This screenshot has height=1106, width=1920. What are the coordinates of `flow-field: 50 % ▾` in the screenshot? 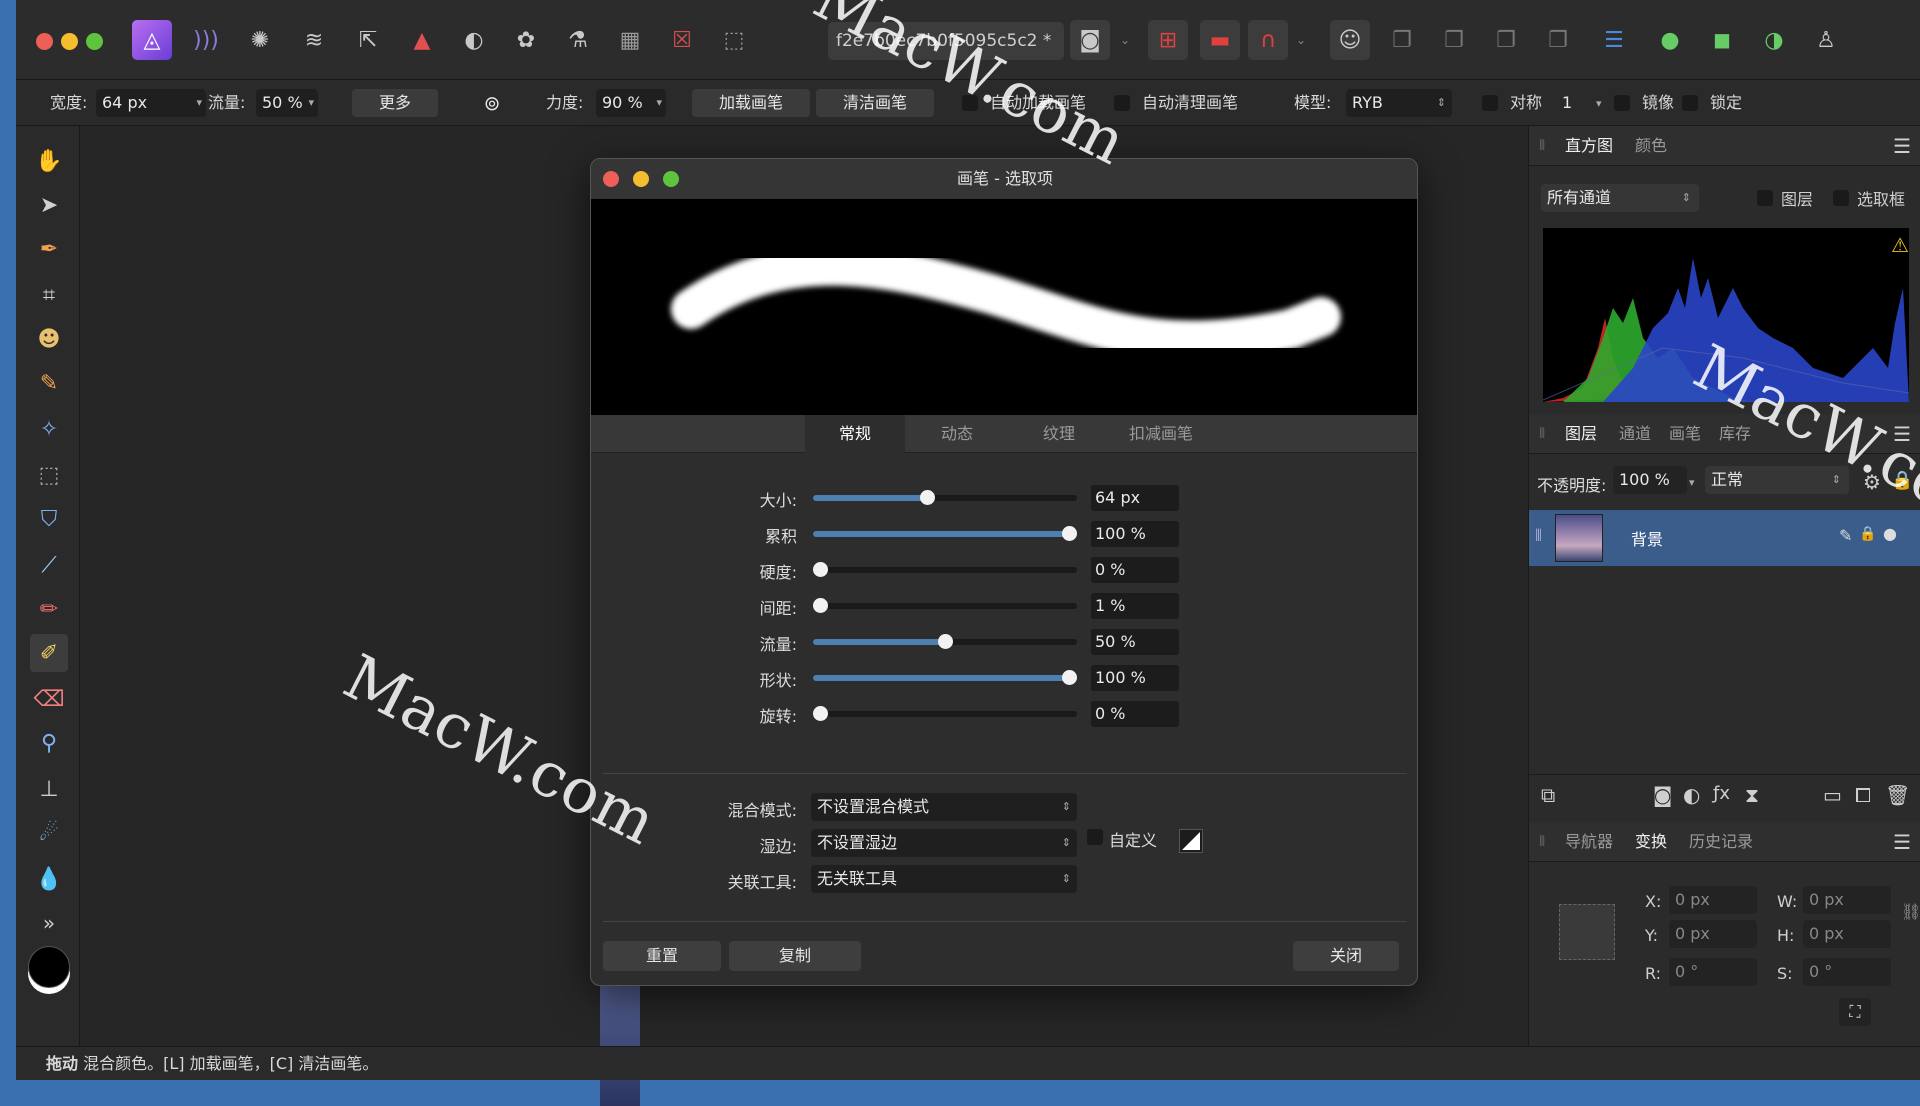 It's located at (287, 103).